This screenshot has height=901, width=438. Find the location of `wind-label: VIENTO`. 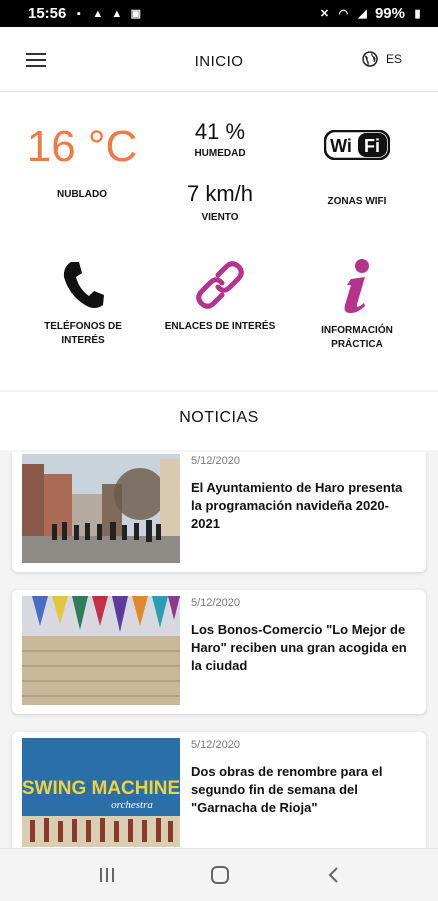

wind-label: VIENTO is located at coordinates (220, 217).